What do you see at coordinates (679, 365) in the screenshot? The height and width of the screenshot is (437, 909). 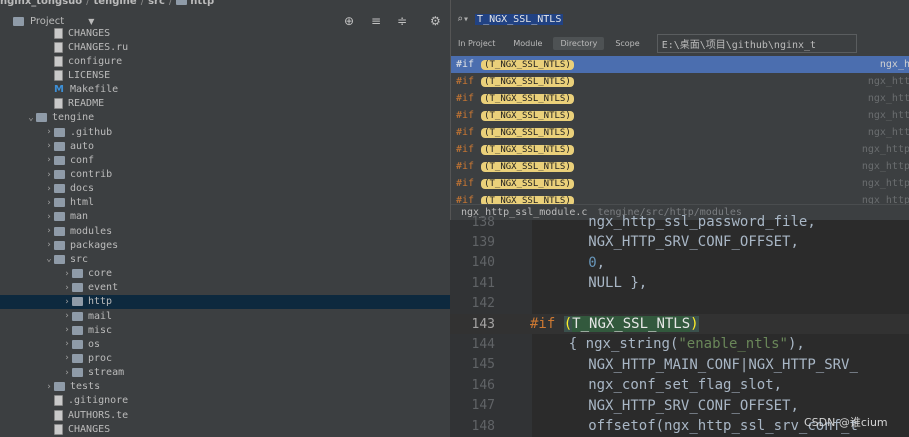 I see `code-line: 145 NGX_HTTP_MAIN_CONF|NGX_HTTP_SRV_` at bounding box center [679, 365].